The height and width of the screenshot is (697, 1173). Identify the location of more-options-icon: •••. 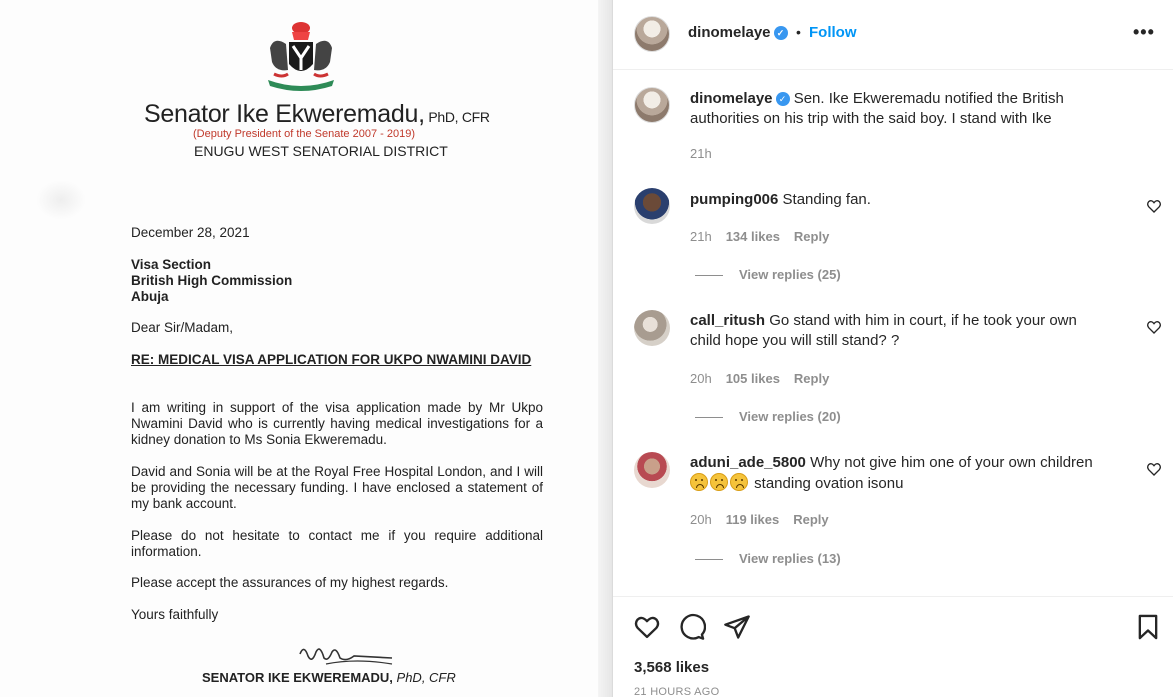
(1144, 32).